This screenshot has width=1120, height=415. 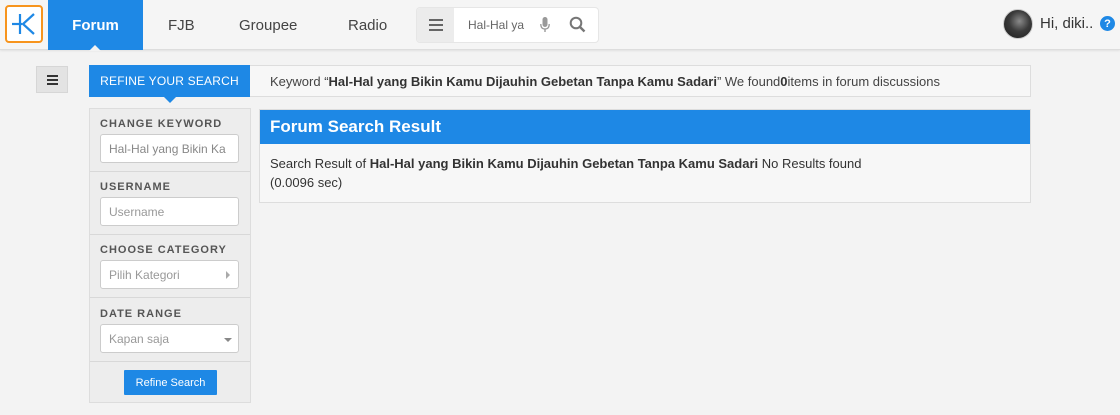 I want to click on search-menu-button, so click(x=435, y=25).